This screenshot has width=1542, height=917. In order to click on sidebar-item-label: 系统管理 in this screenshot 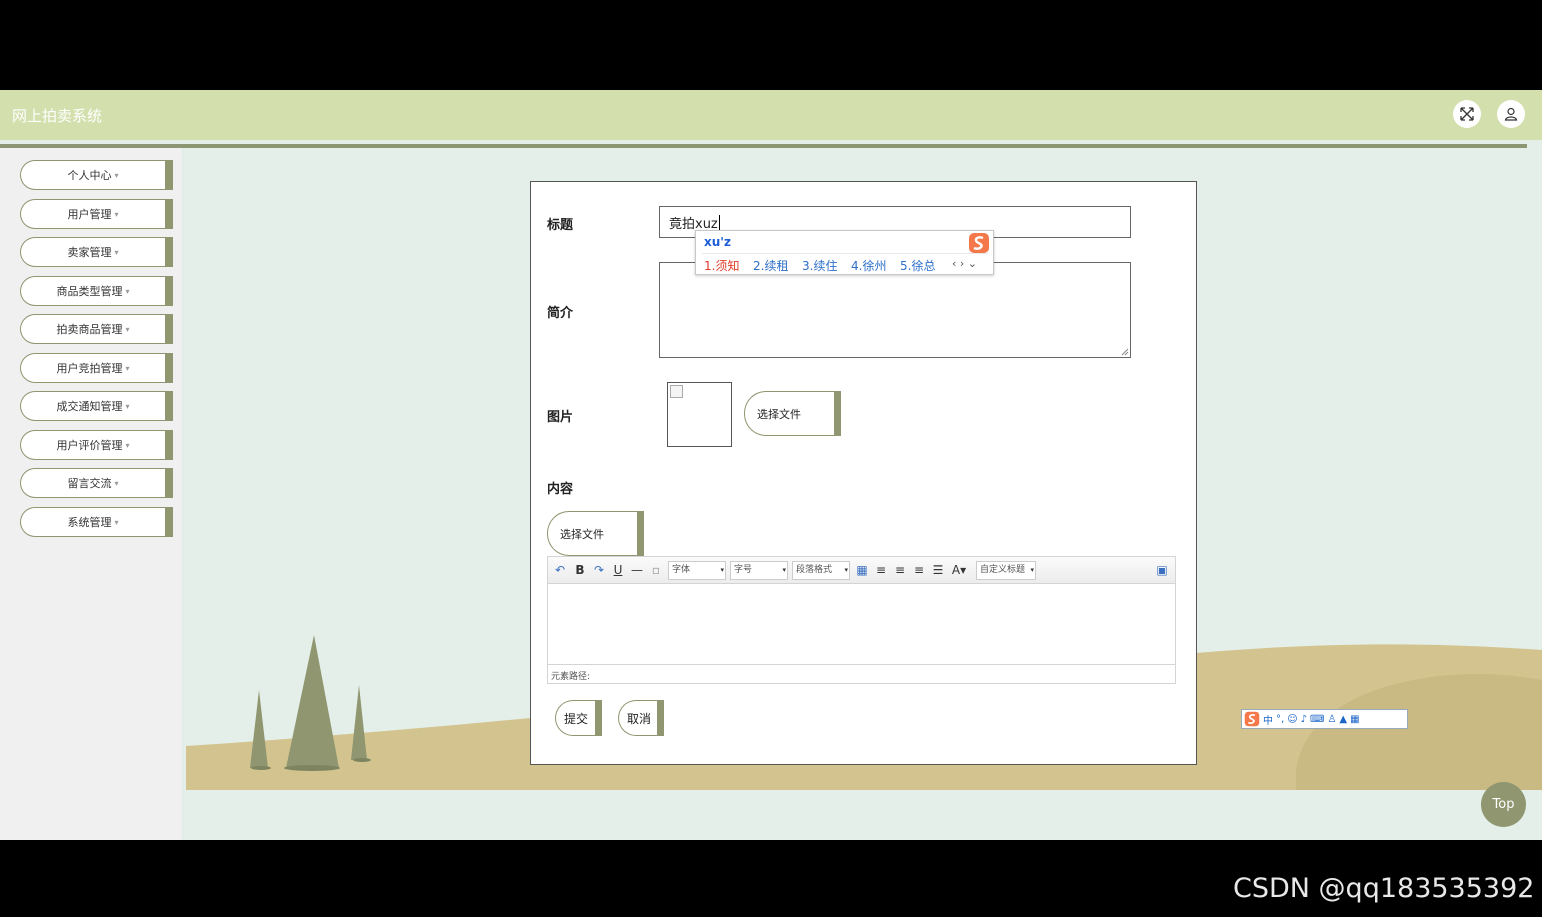, I will do `click(89, 522)`.